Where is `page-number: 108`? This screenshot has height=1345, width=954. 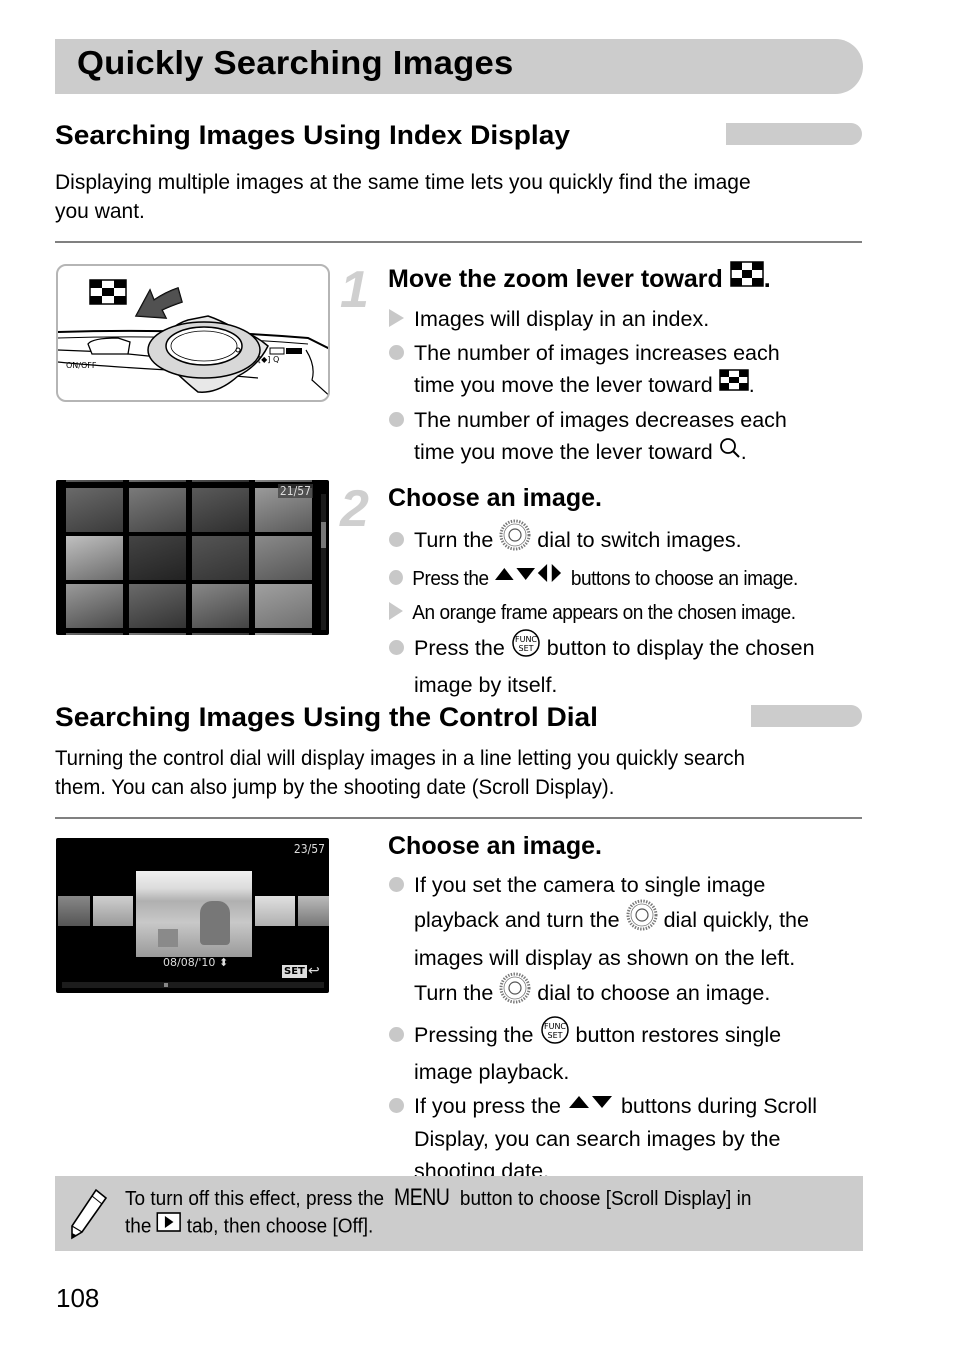 page-number: 108 is located at coordinates (78, 1298).